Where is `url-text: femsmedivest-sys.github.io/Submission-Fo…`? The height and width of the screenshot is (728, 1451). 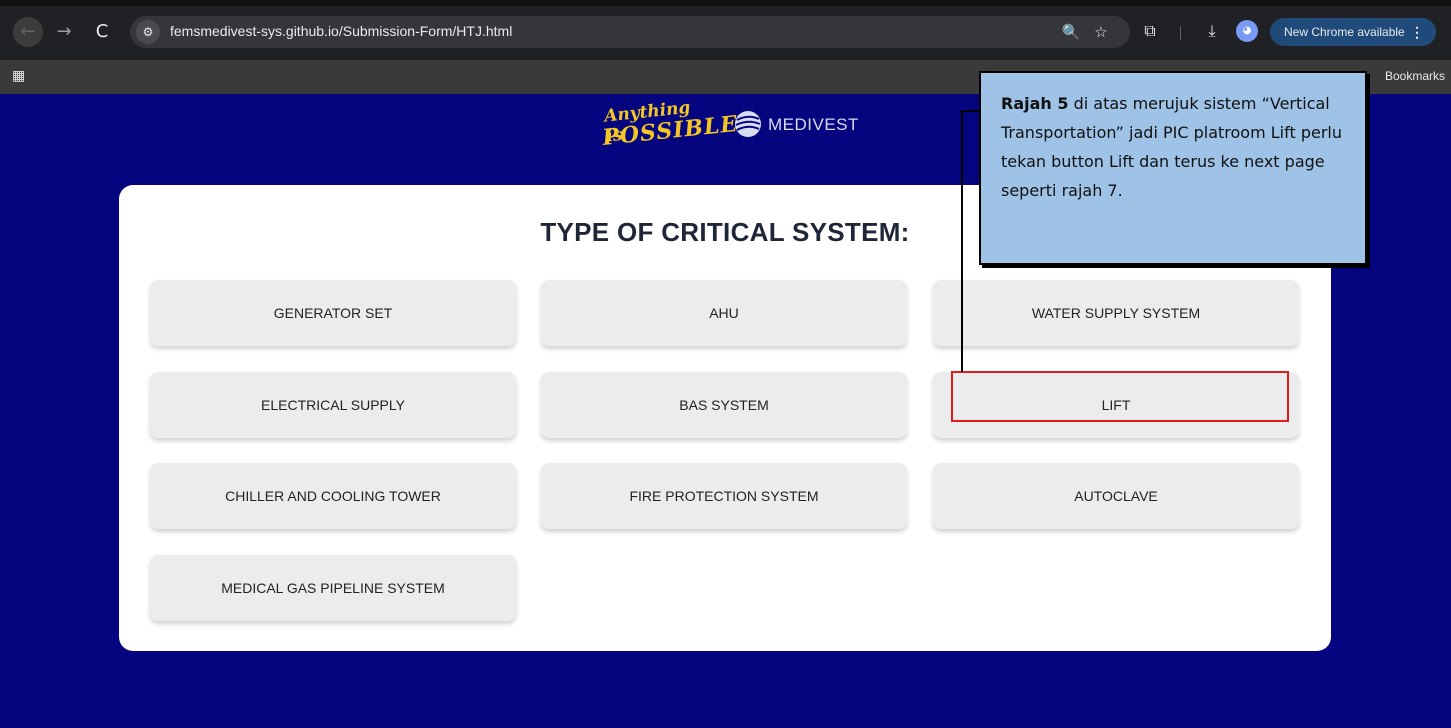 url-text: femsmedivest-sys.github.io/Submission-Fo… is located at coordinates (341, 31).